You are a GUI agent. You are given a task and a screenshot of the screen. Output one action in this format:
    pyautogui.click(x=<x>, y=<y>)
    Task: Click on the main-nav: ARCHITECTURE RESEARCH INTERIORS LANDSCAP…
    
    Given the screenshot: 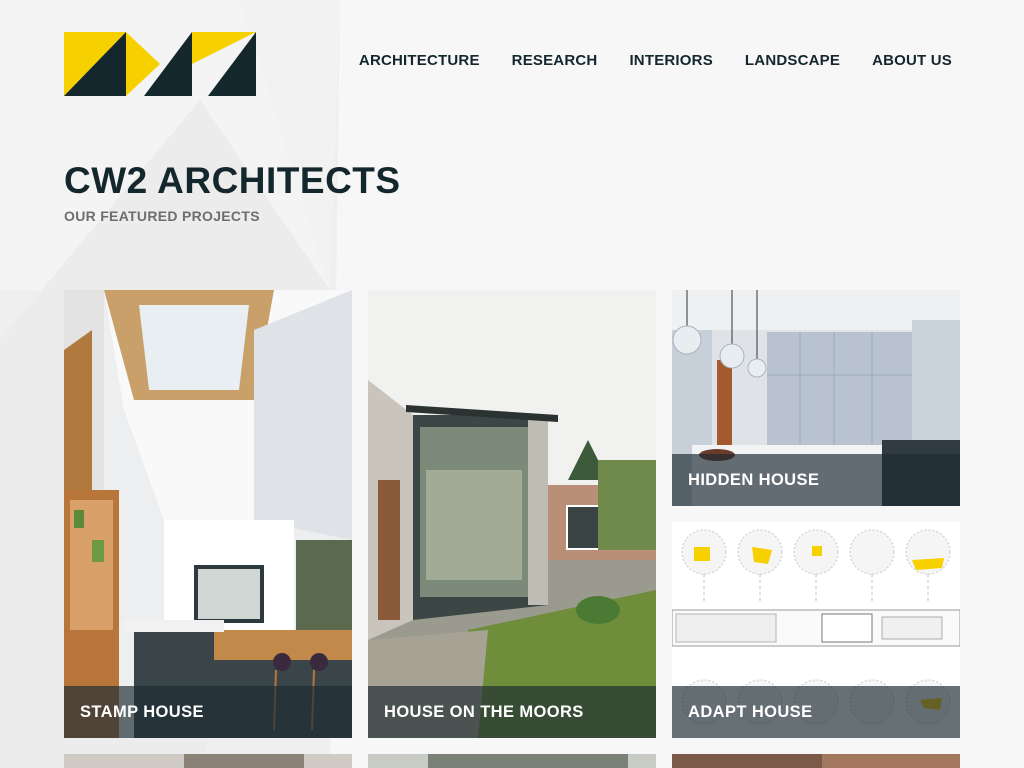 What is the action you would take?
    pyautogui.click(x=655, y=60)
    